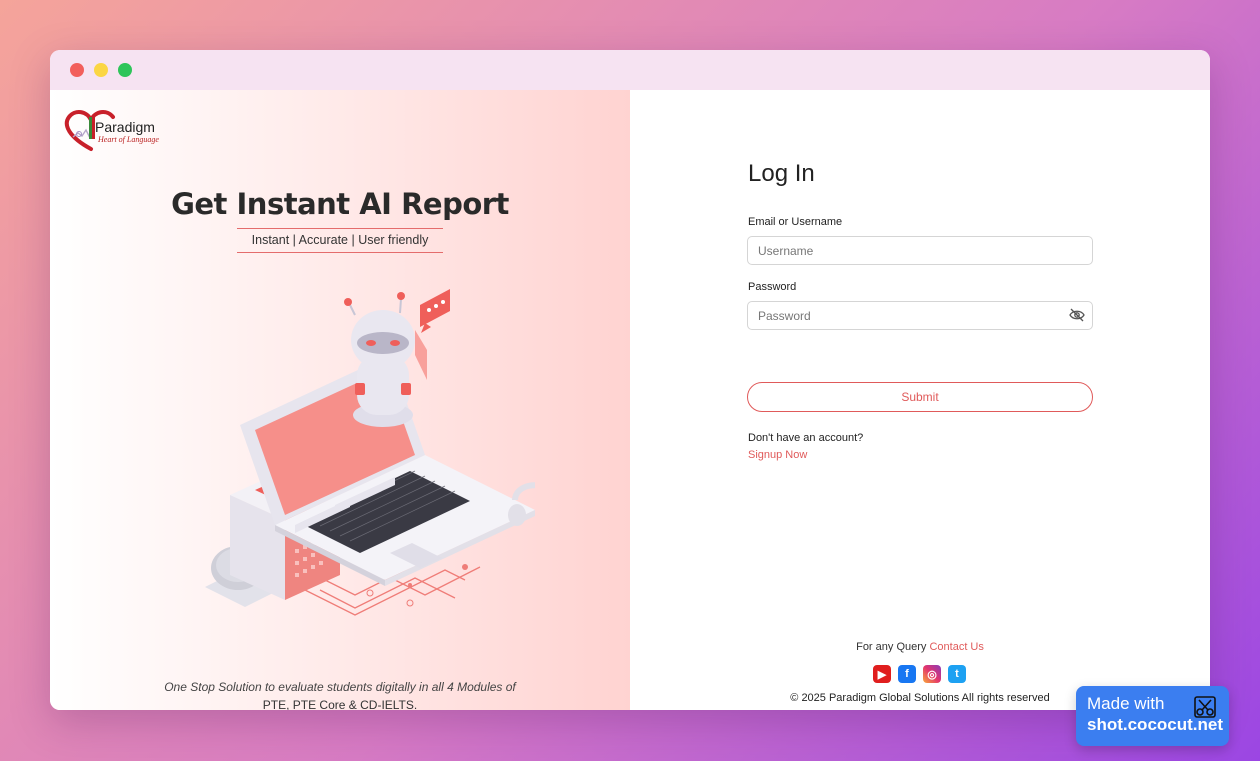 The height and width of the screenshot is (761, 1260). What do you see at coordinates (101, 70) in the screenshot?
I see `minimize-window-button` at bounding box center [101, 70].